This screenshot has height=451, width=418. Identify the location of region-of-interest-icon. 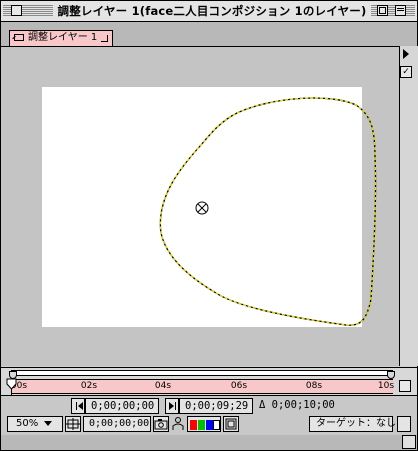
(231, 424).